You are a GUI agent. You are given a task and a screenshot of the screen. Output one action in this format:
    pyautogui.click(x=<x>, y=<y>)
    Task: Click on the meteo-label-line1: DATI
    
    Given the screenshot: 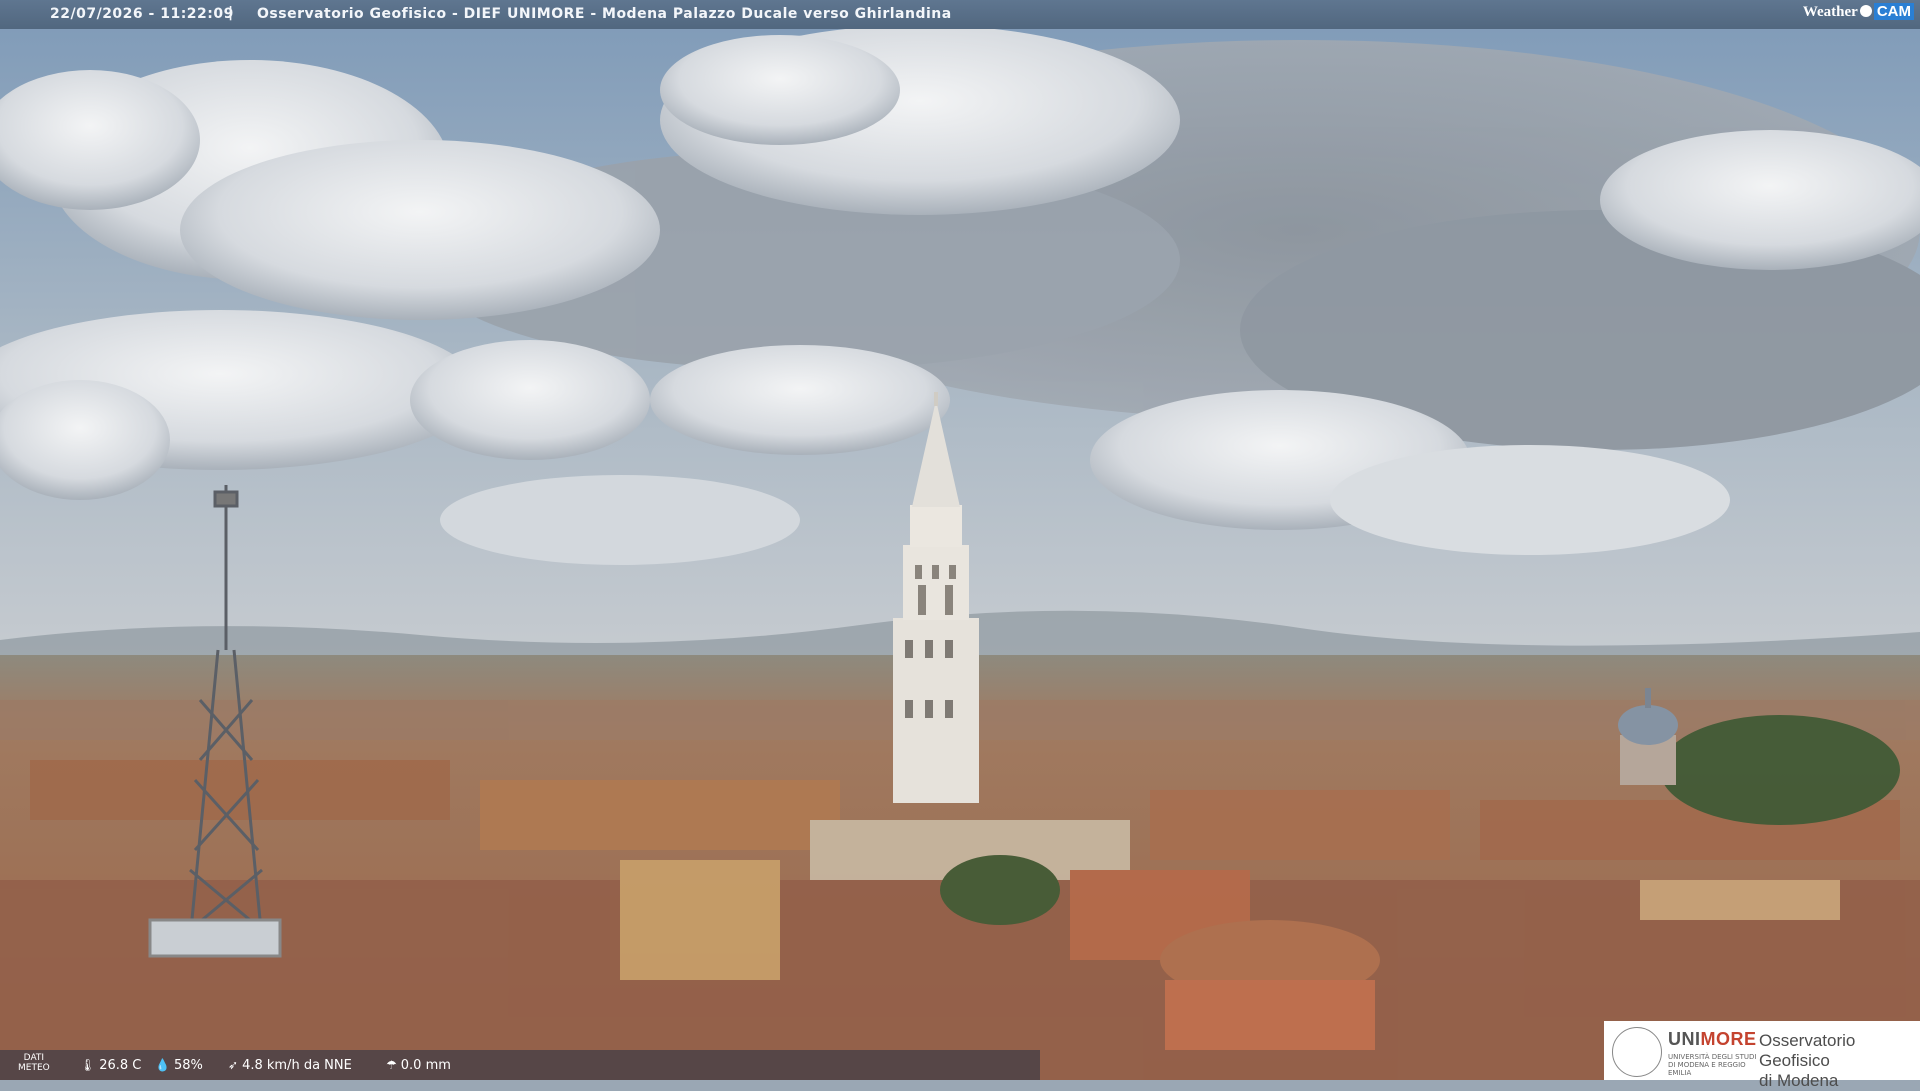 What is the action you would take?
    pyautogui.click(x=34, y=1058)
    